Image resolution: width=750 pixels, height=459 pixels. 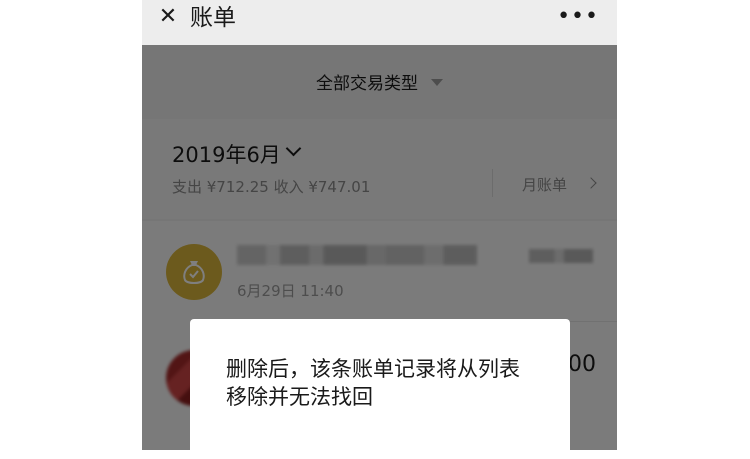 What do you see at coordinates (379, 22) in the screenshot?
I see `top-bar: ✕ 账单 •••` at bounding box center [379, 22].